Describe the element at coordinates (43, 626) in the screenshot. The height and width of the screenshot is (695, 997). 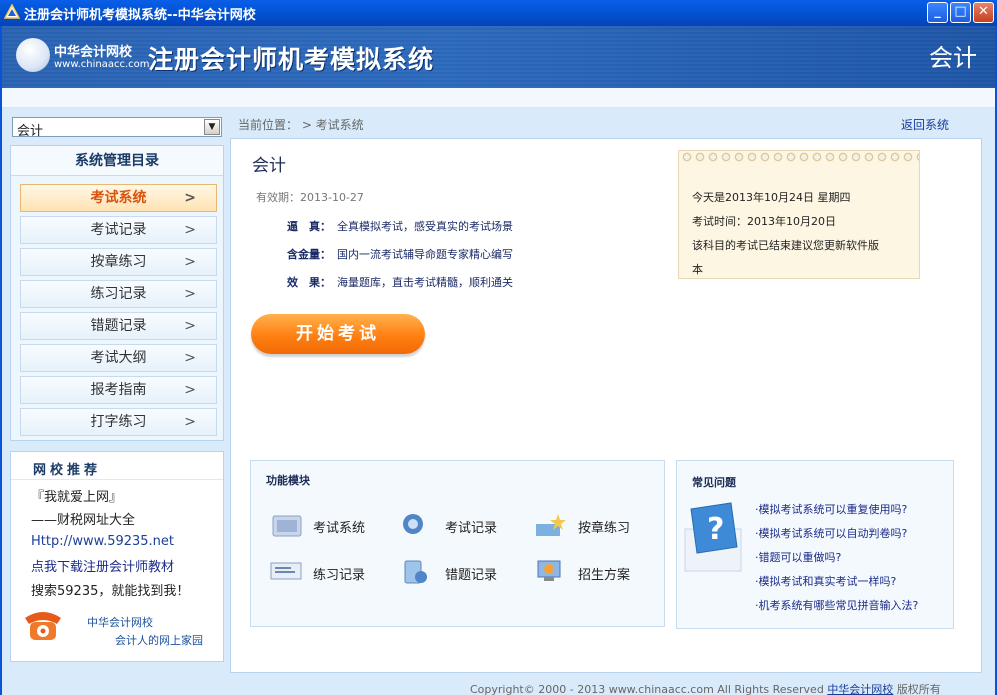
I see `phone-icon` at that location.